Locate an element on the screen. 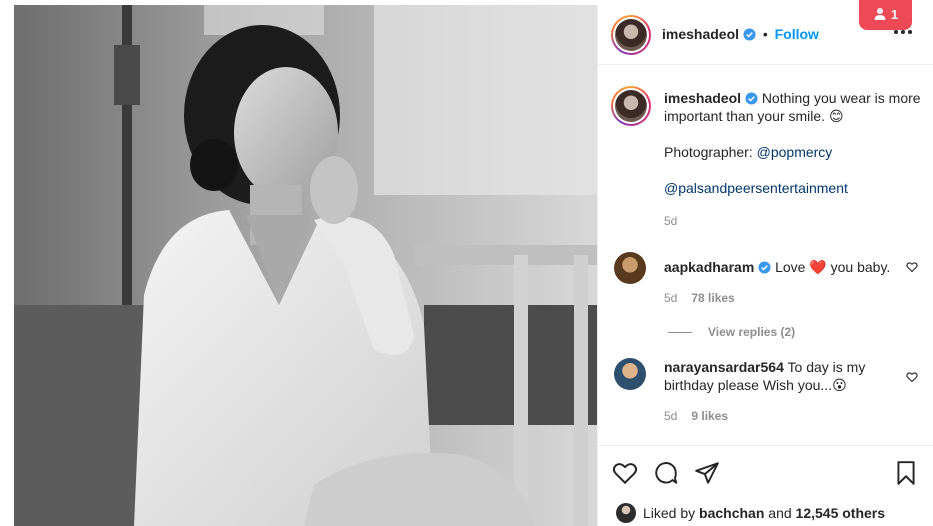  comment-meta: 5d 9 likes is located at coordinates (696, 416).